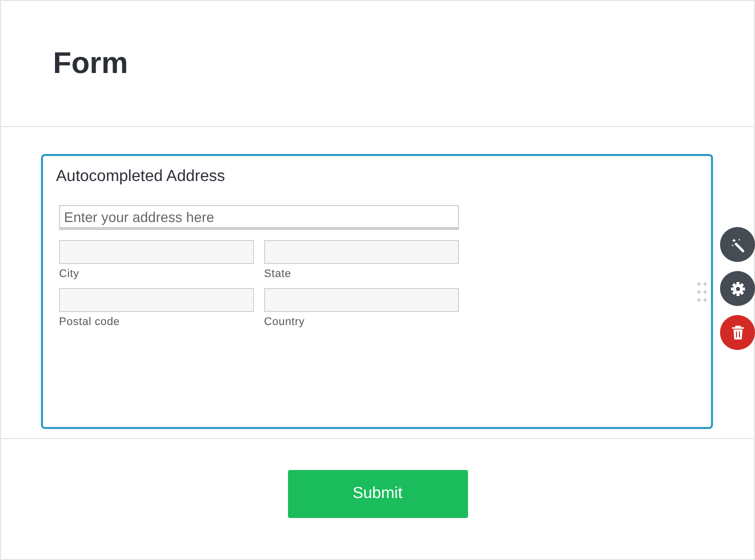  I want to click on magic-wand-button, so click(737, 244).